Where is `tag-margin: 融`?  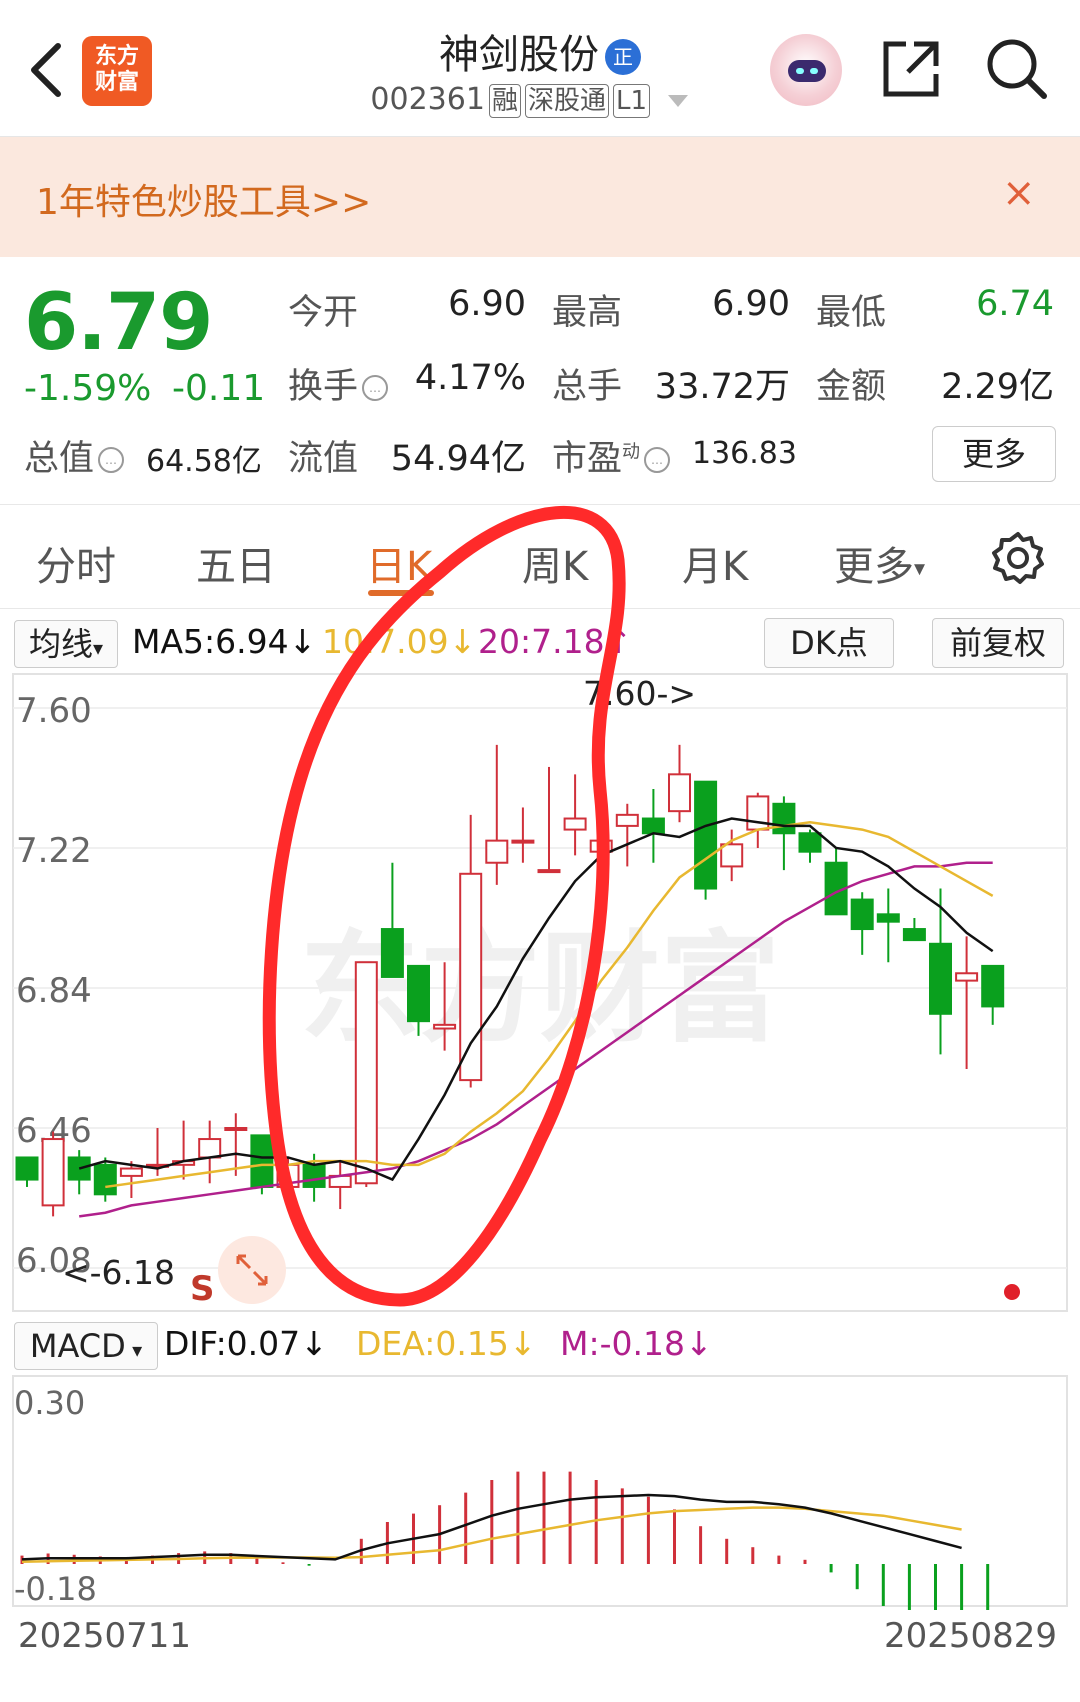 tag-margin: 融 is located at coordinates (504, 101).